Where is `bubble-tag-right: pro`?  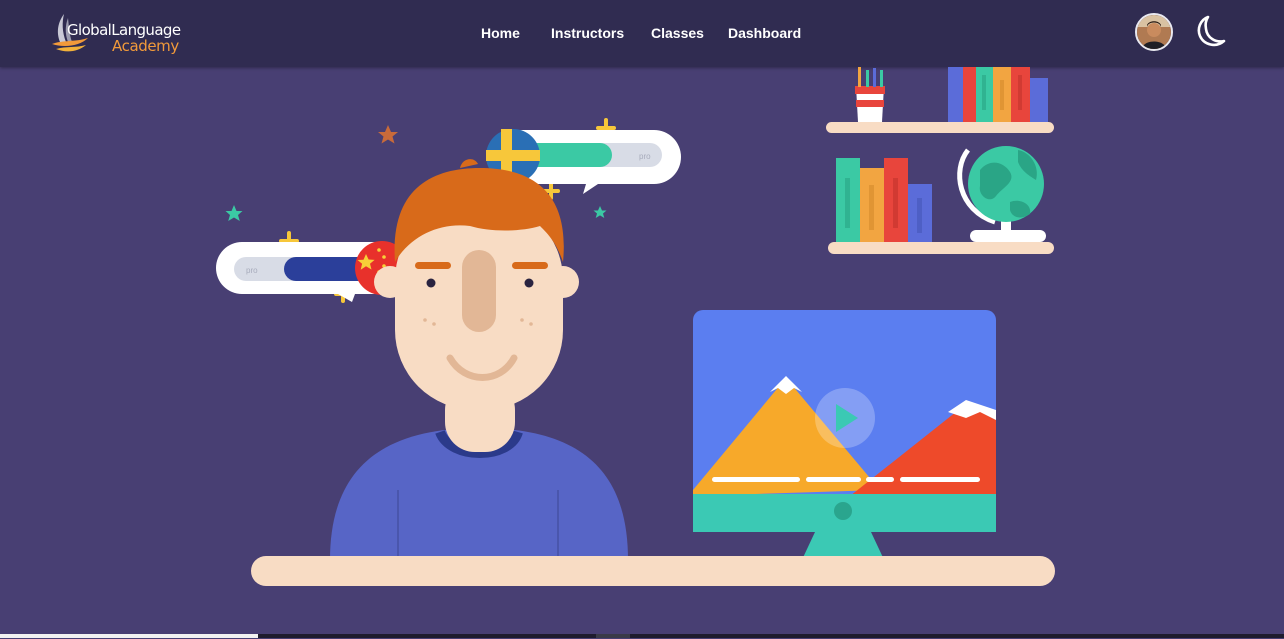 bubble-tag-right: pro is located at coordinates (645, 156).